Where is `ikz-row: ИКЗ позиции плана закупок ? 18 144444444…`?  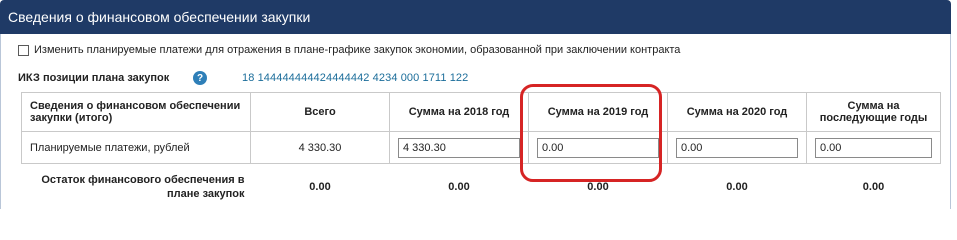 ikz-row: ИКЗ позиции плана закупок ? 18 144444444… is located at coordinates (243, 78).